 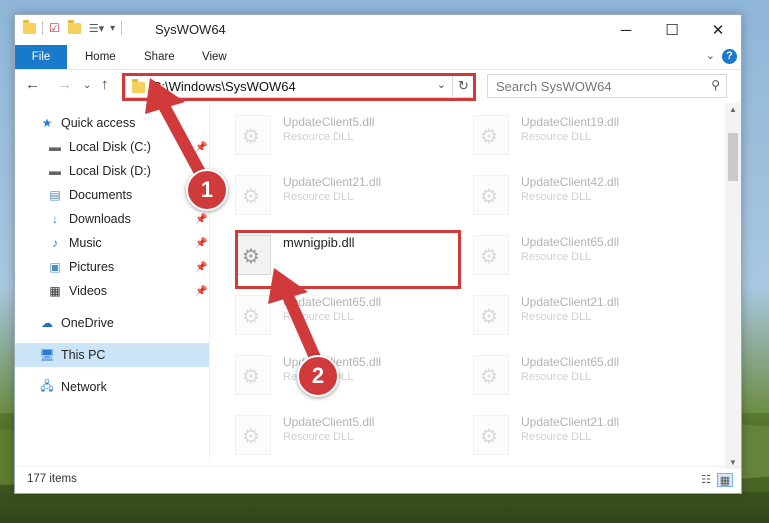 I want to click on folder-icon, so click(x=29, y=26).